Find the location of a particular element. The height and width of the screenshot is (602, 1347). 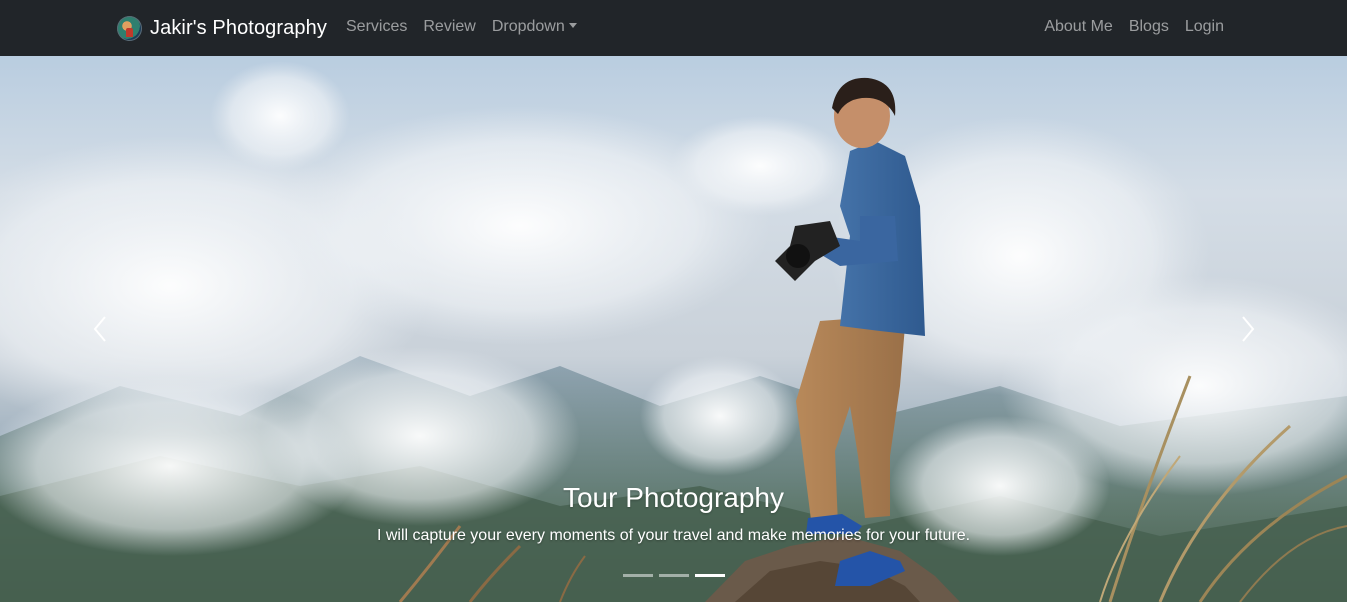

brand-link: Jakir's Photography is located at coordinates (222, 28).